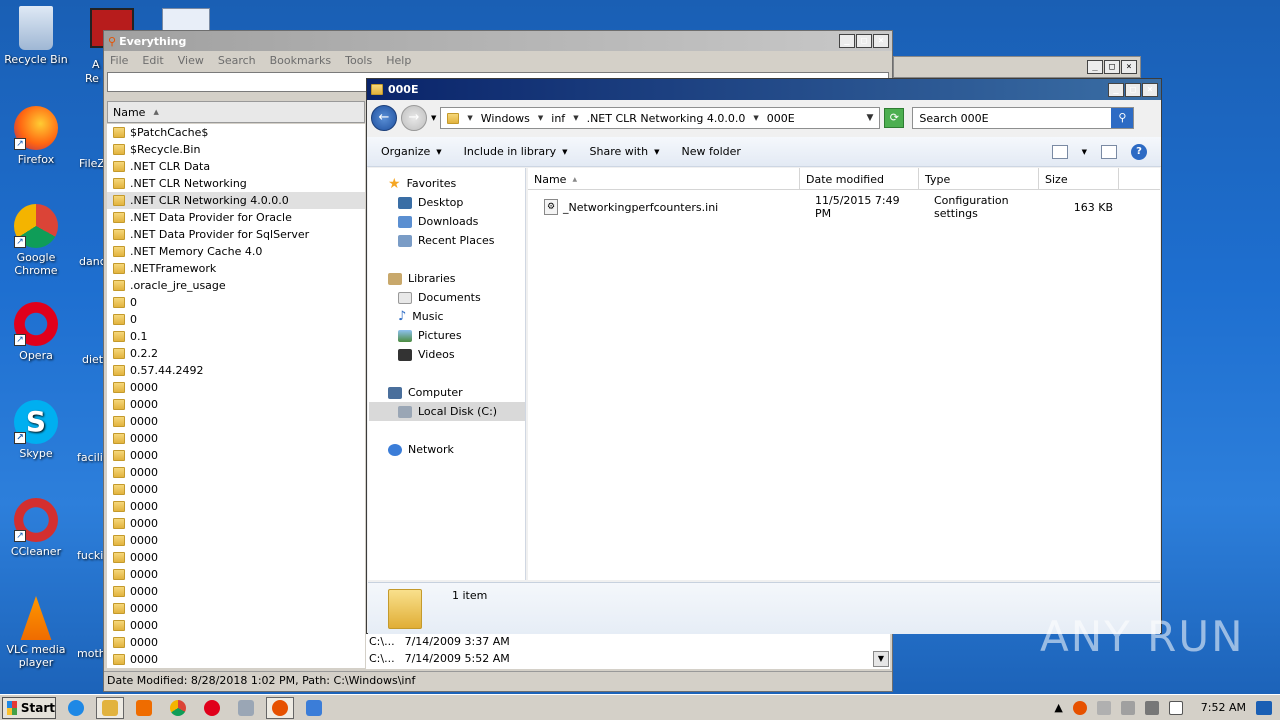 The image size is (1280, 720). I want to click on start-button: Start, so click(29, 707).